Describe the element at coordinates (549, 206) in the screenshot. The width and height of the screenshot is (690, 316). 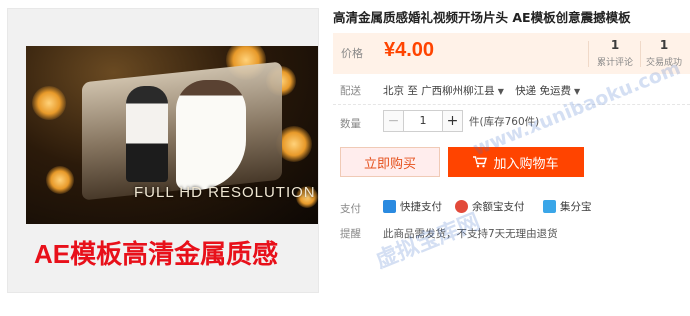
I see `jifenbao-icon` at that location.